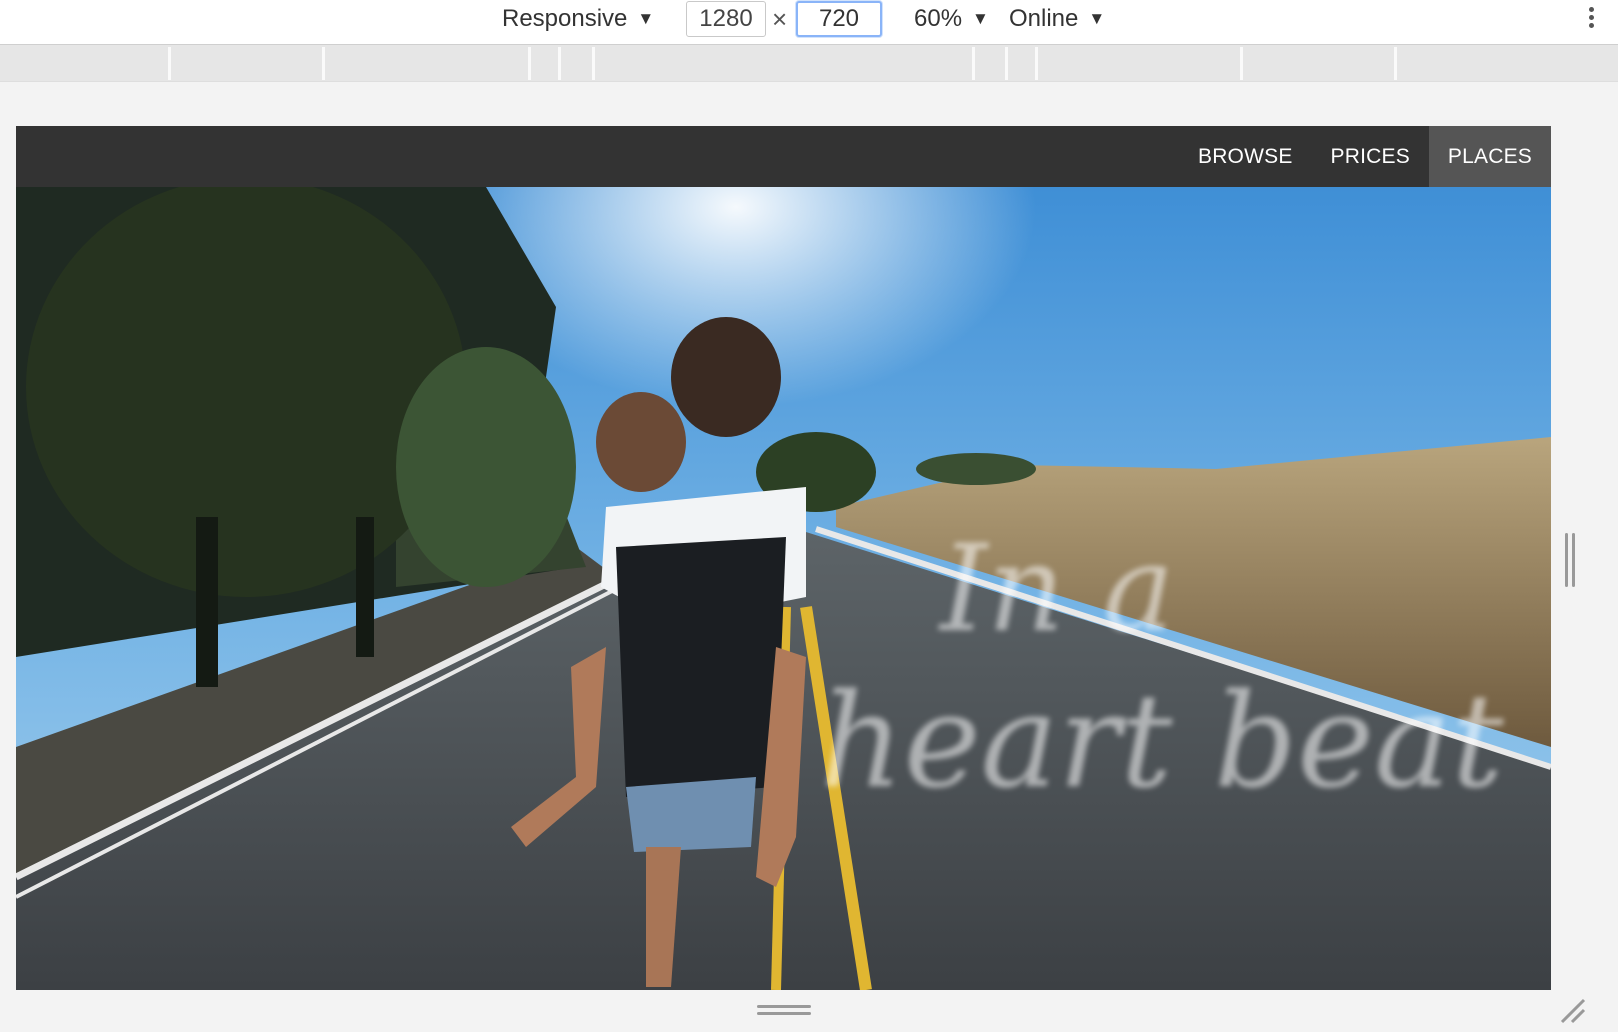 This screenshot has width=1618, height=1032. What do you see at coordinates (726, 19) in the screenshot?
I see `width-input` at bounding box center [726, 19].